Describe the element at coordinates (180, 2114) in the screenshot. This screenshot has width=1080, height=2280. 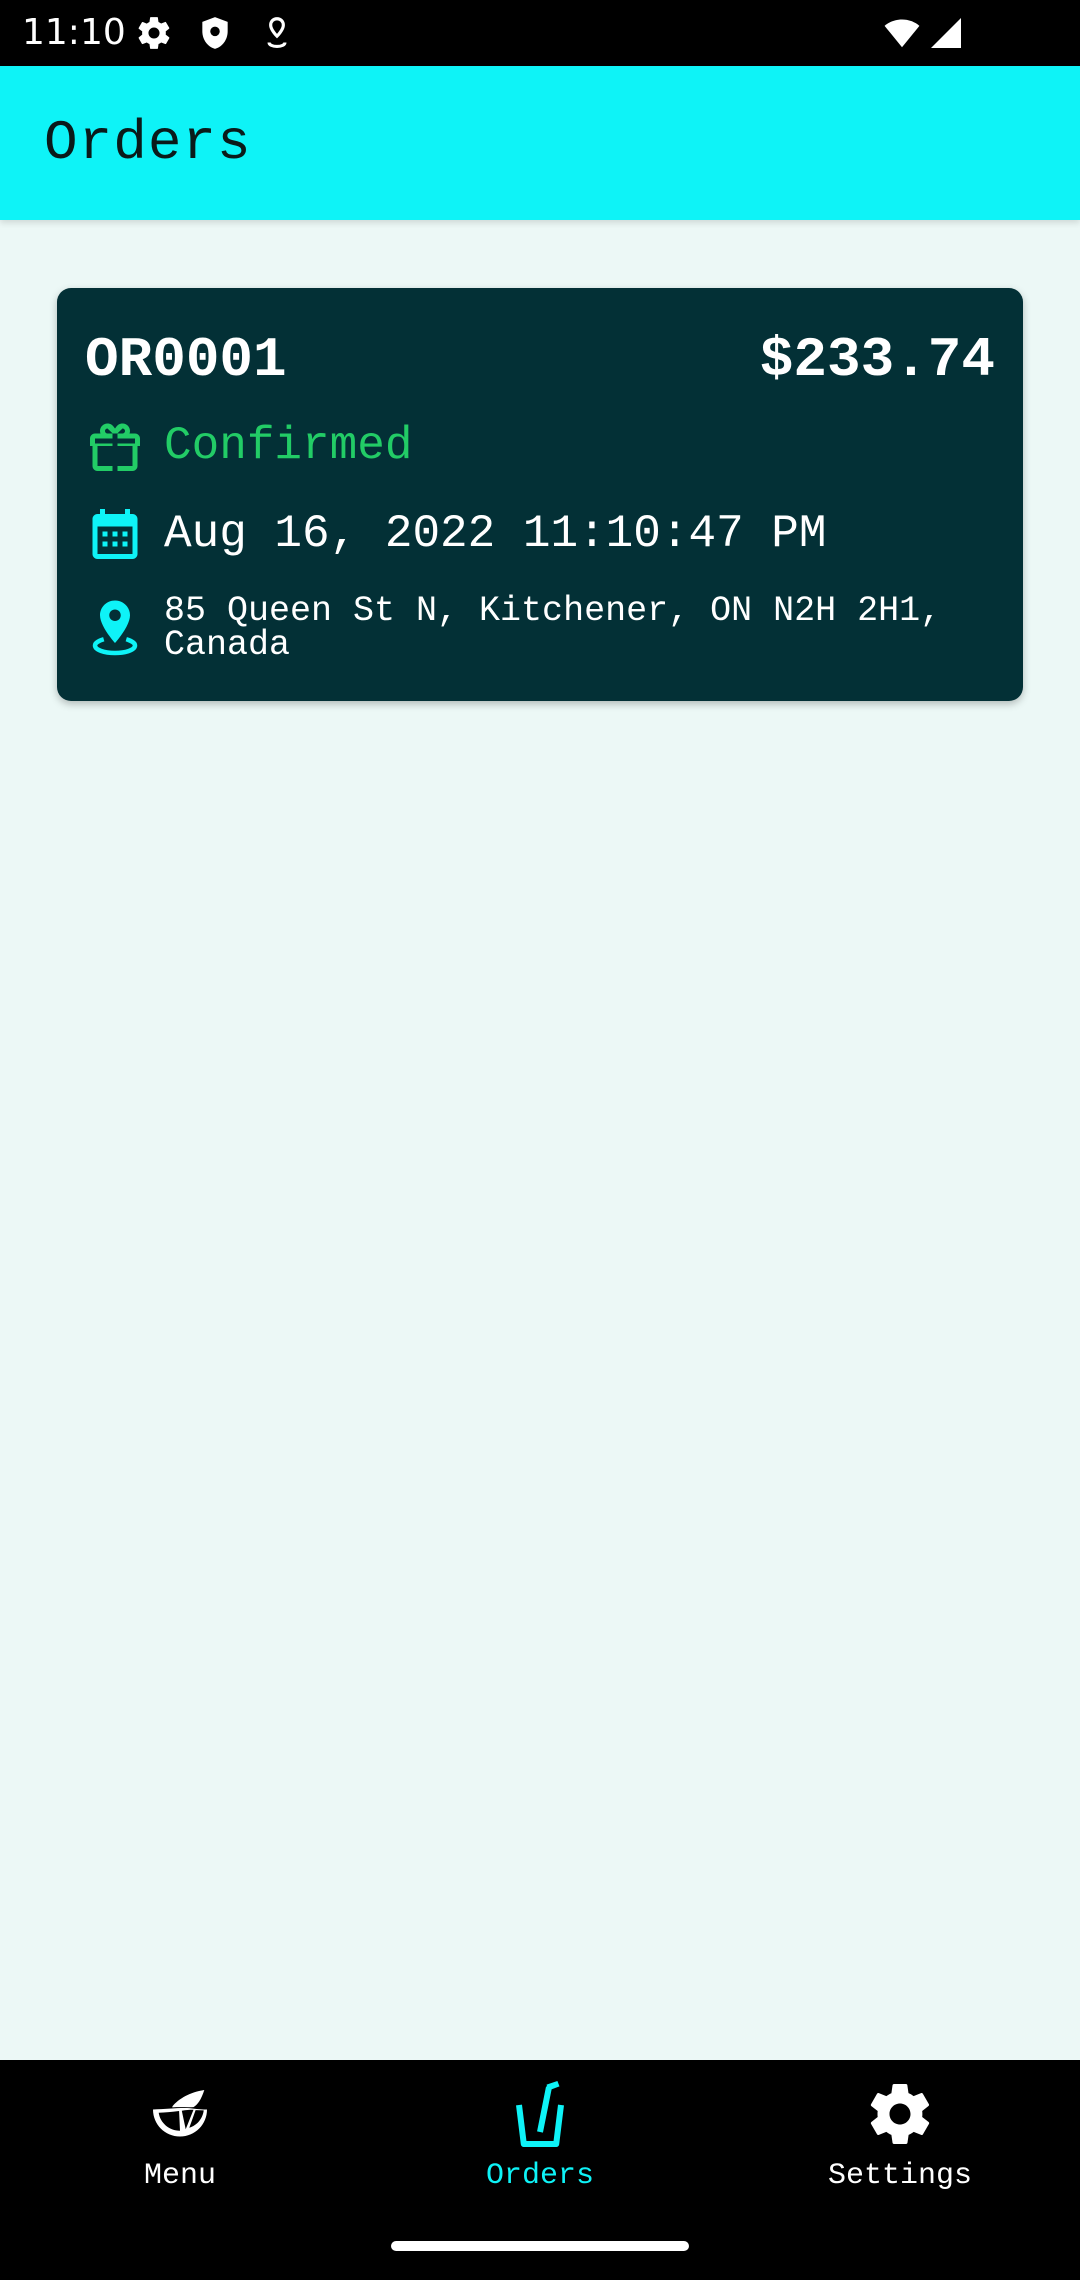
I see `lime-slice-icon` at that location.